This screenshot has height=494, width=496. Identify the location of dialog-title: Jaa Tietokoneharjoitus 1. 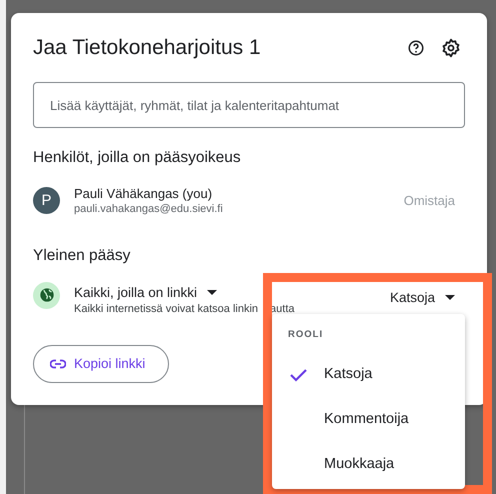
(147, 48).